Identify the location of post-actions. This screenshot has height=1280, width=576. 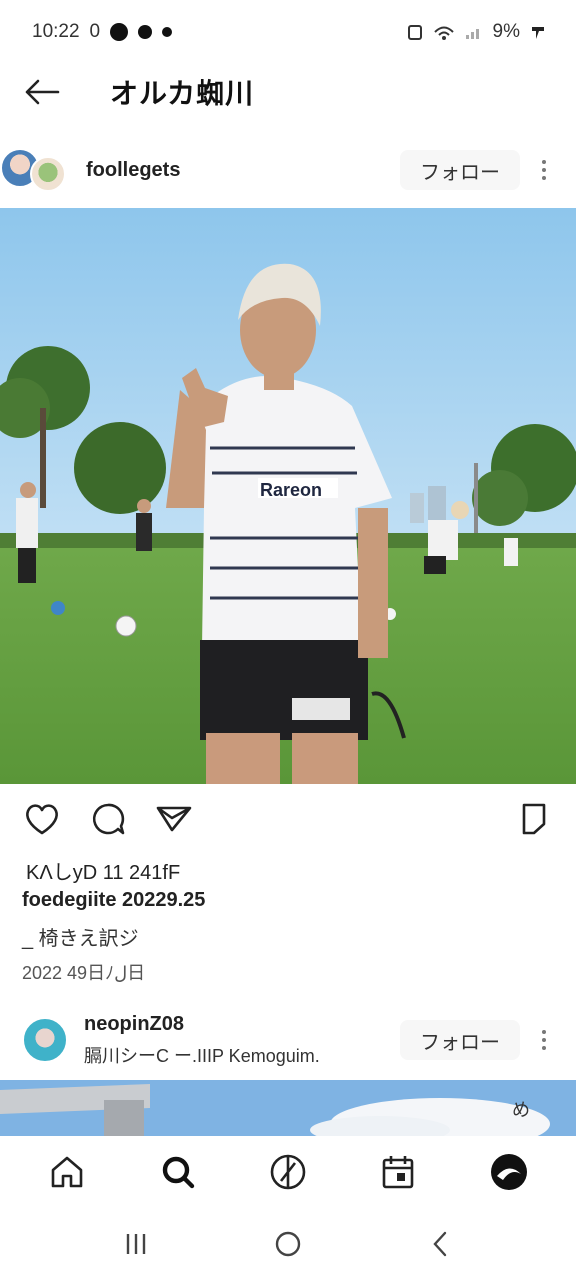
(288, 819).